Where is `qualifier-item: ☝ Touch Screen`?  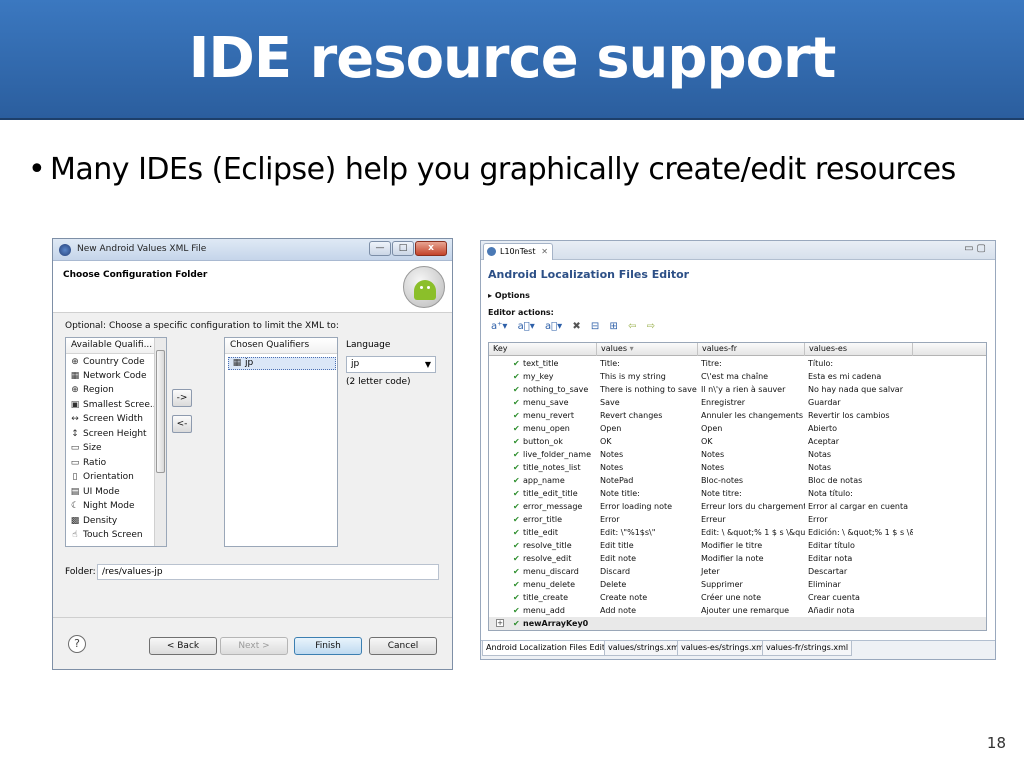 qualifier-item: ☝ Touch Screen is located at coordinates (105, 535).